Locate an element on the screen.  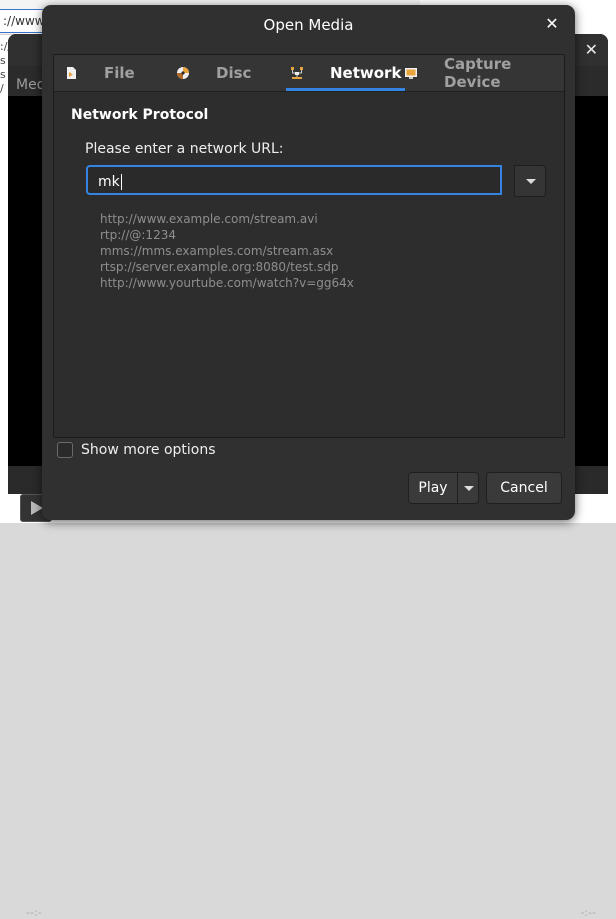
url-example: rtp://@:1234 is located at coordinates (138, 235).